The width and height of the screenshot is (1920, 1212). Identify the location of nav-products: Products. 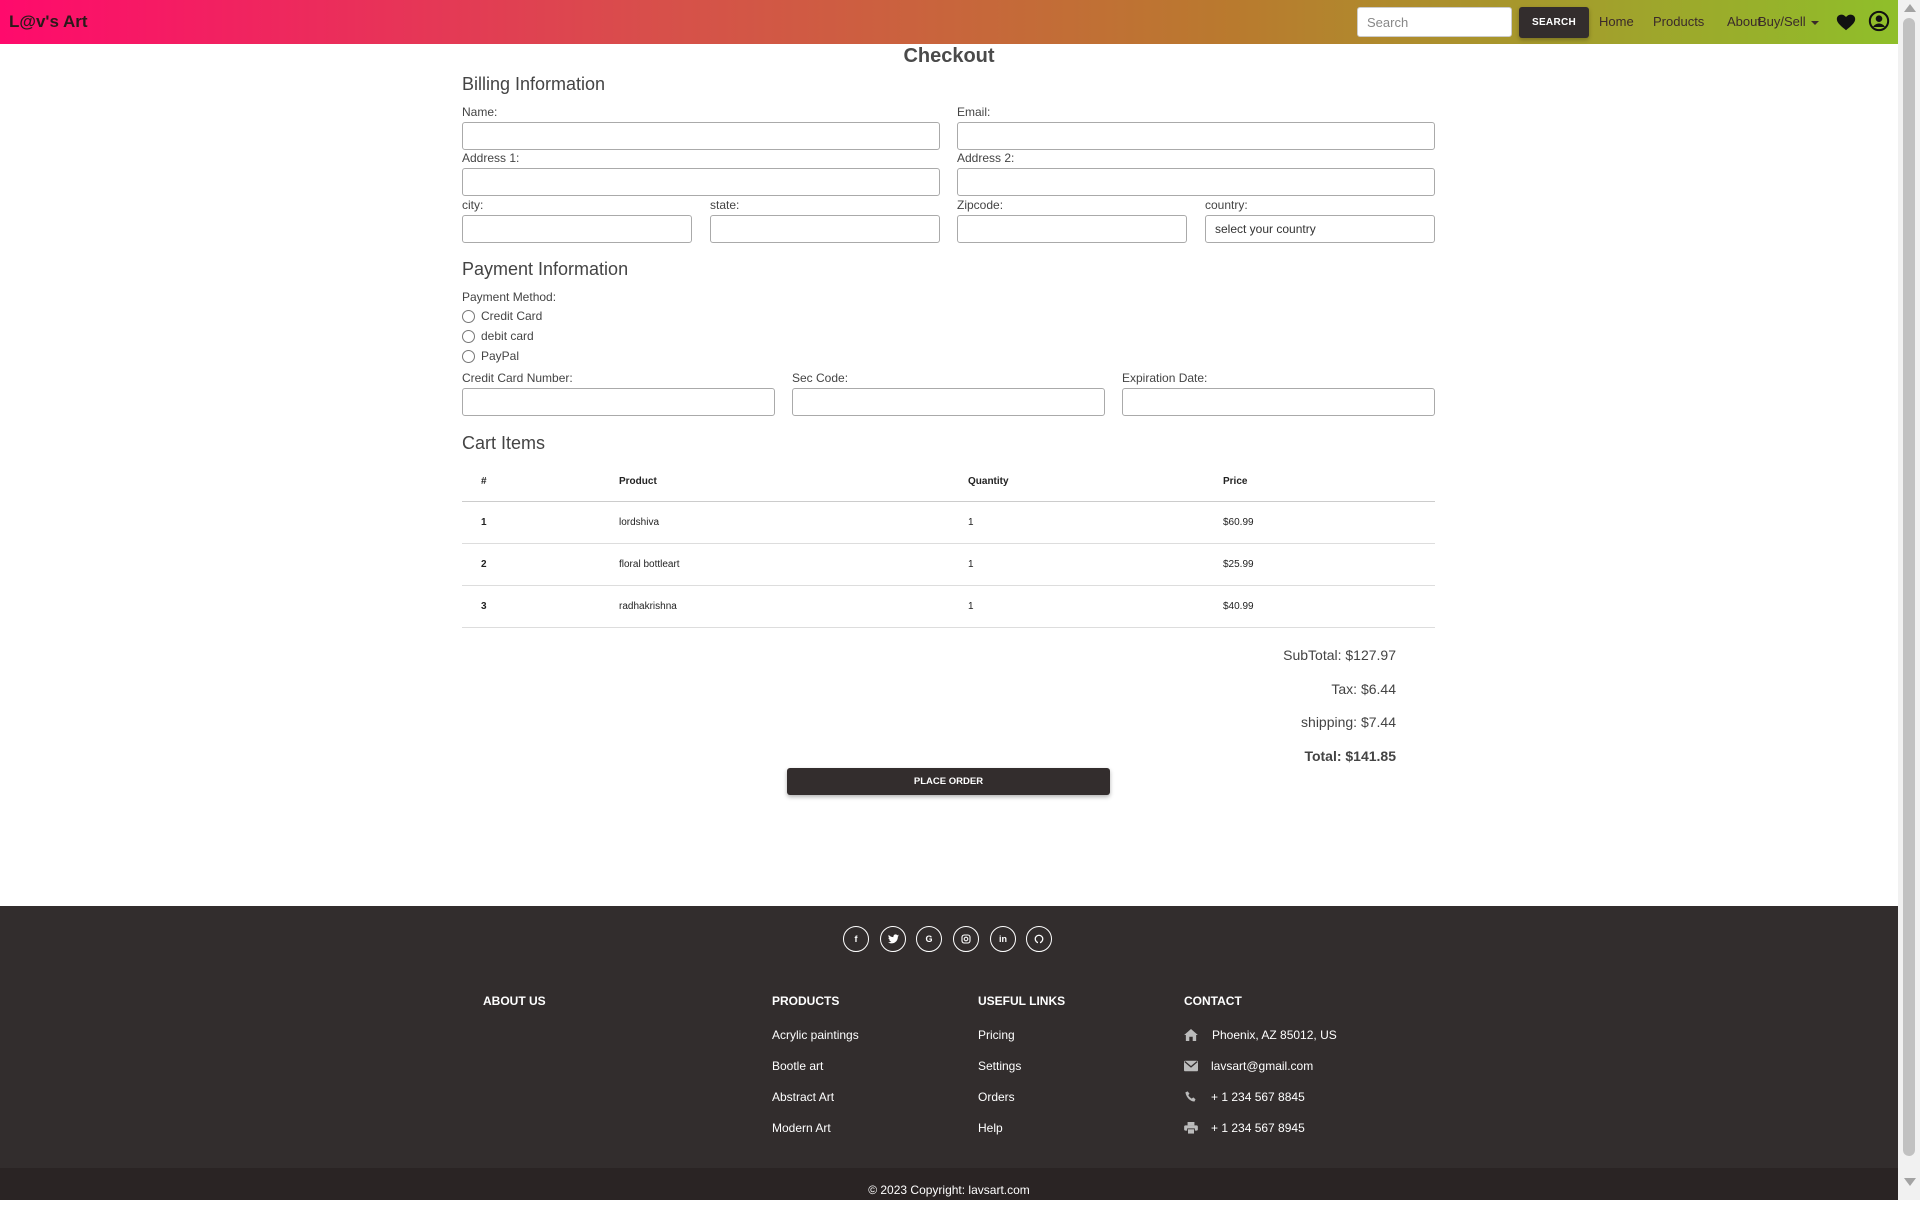
(1678, 21).